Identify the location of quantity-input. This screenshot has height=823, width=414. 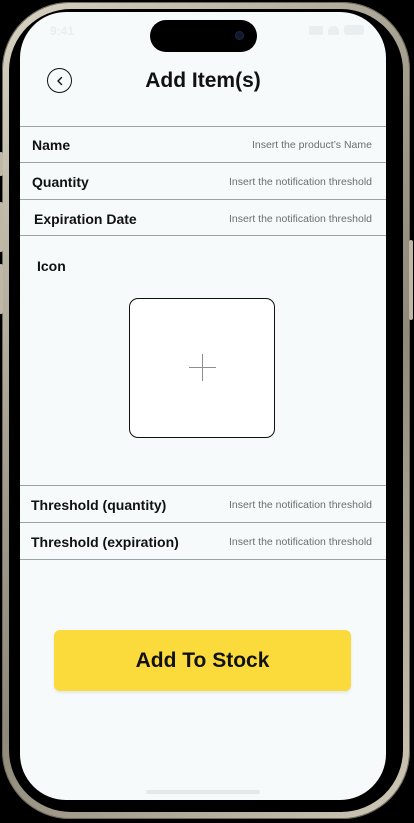
(277, 182).